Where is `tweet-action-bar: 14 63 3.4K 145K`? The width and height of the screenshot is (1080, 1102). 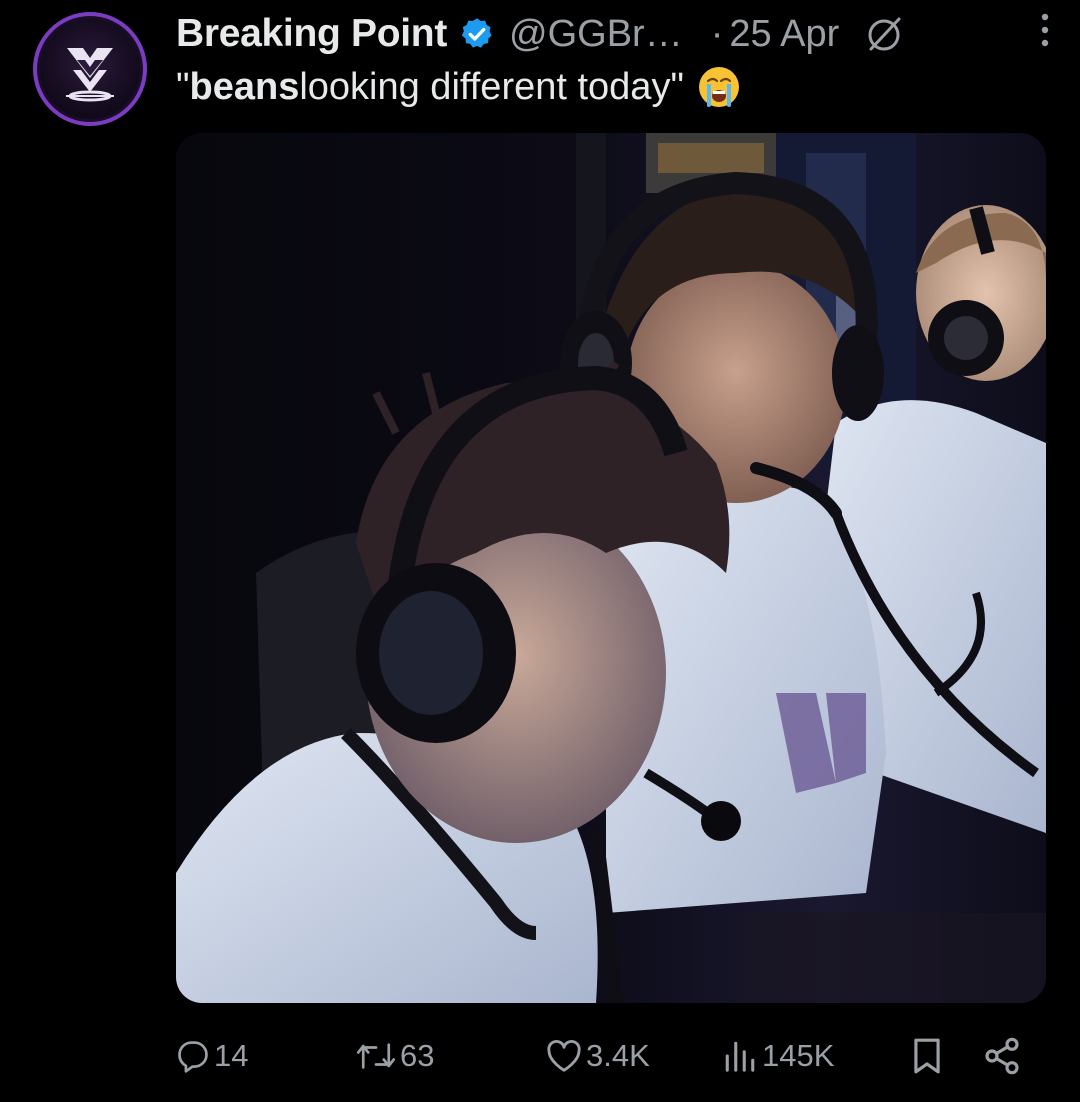 tweet-action-bar: 14 63 3.4K 145K is located at coordinates (611, 1056).